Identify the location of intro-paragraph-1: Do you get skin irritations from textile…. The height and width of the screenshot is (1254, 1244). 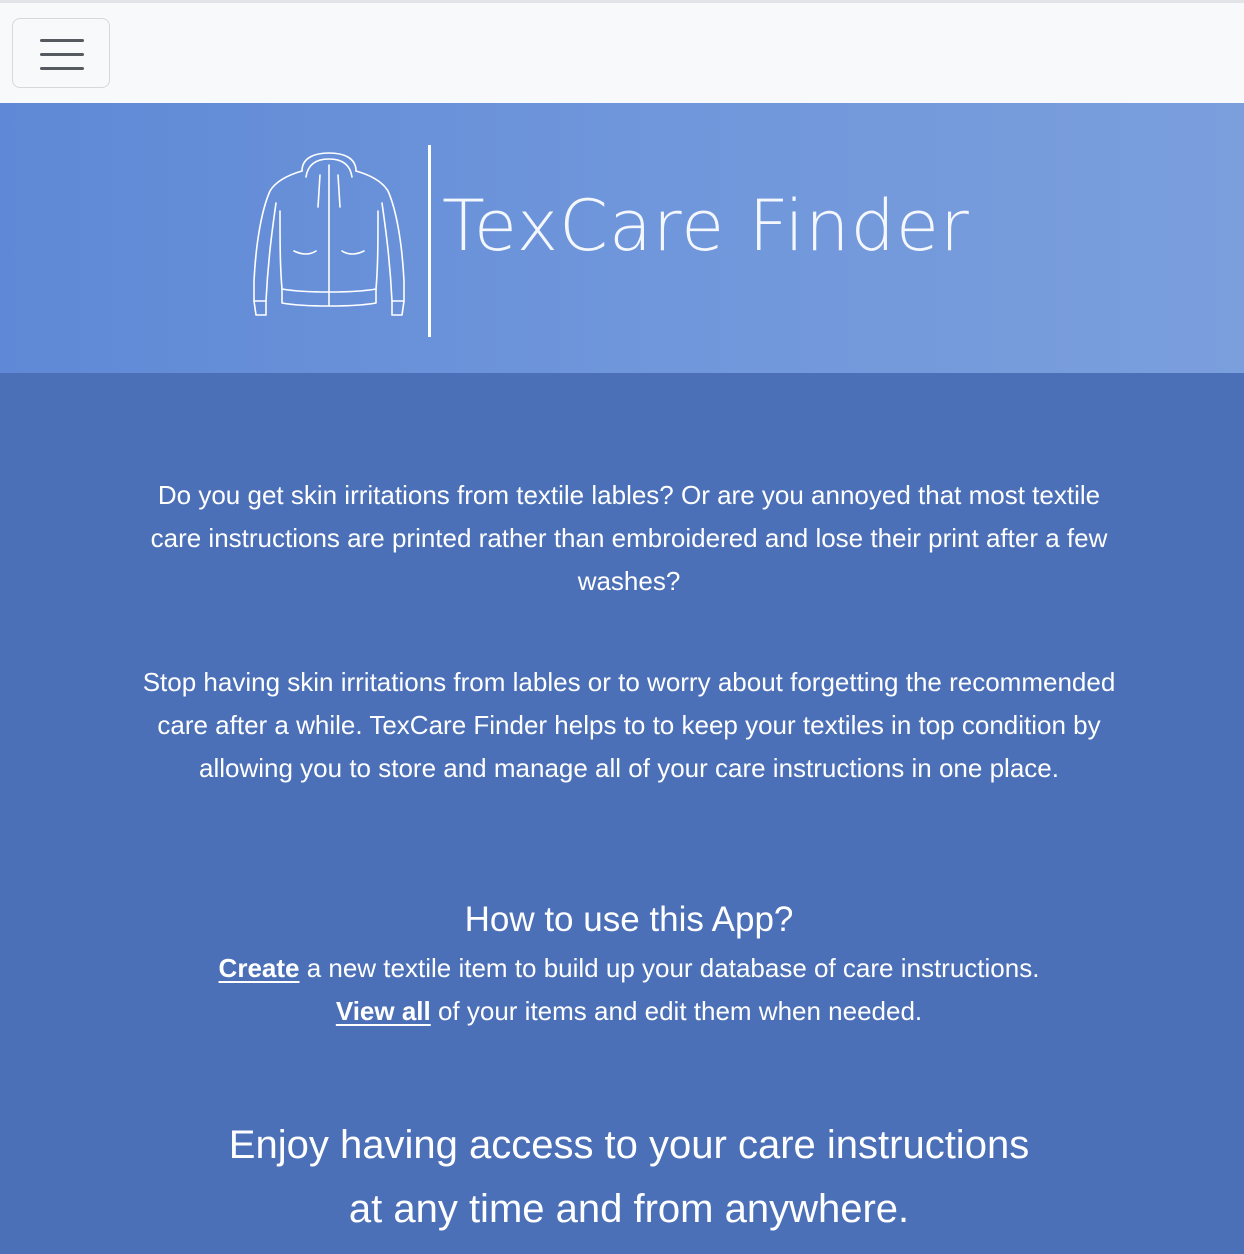
(629, 538).